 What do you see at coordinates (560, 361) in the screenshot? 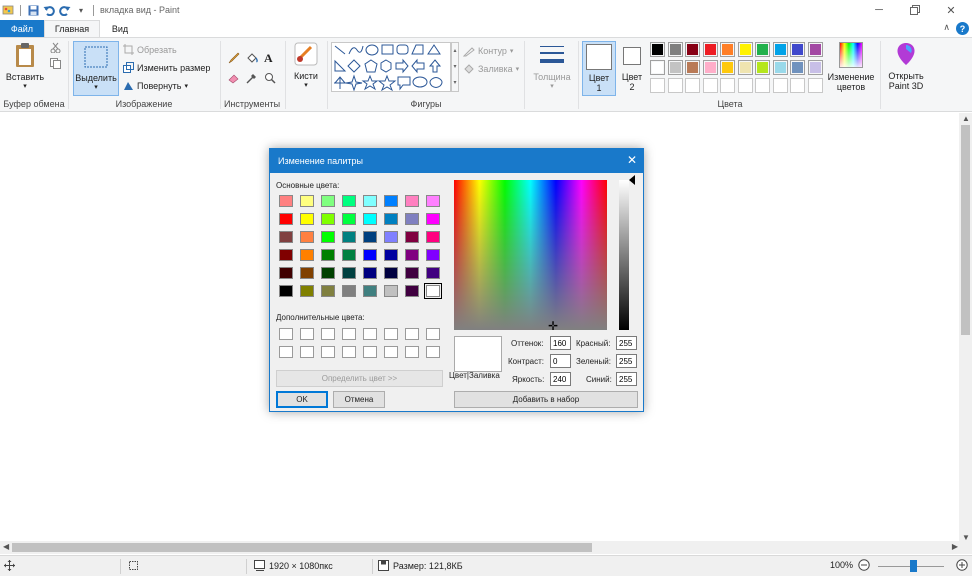
I see `sat-input` at bounding box center [560, 361].